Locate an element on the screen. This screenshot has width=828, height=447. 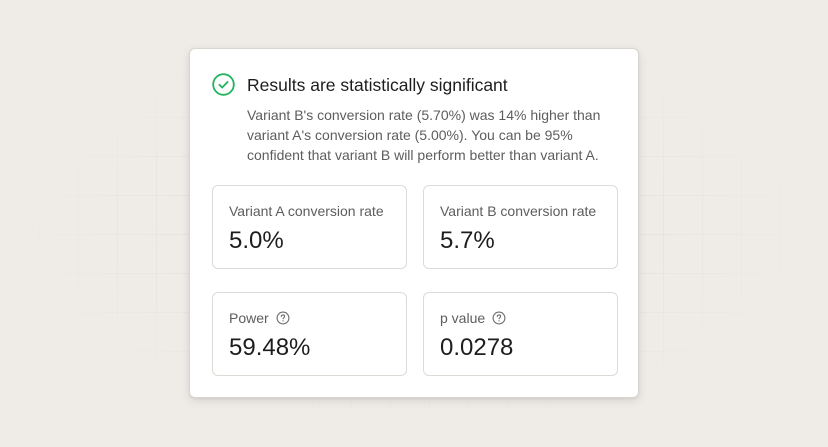
variant-b-stat-card: Variant B conversion rate 5.7% is located at coordinates (520, 227).